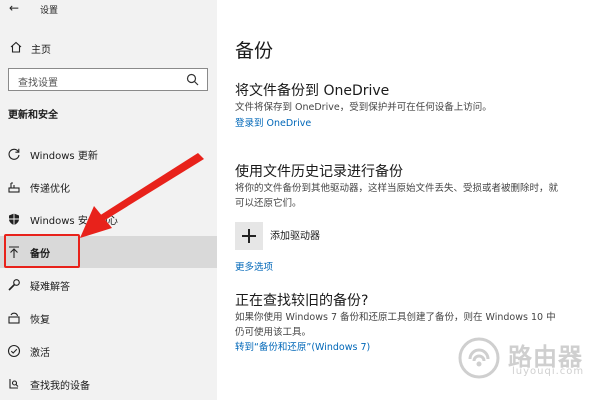  I want to click on window-title: 设置, so click(49, 11).